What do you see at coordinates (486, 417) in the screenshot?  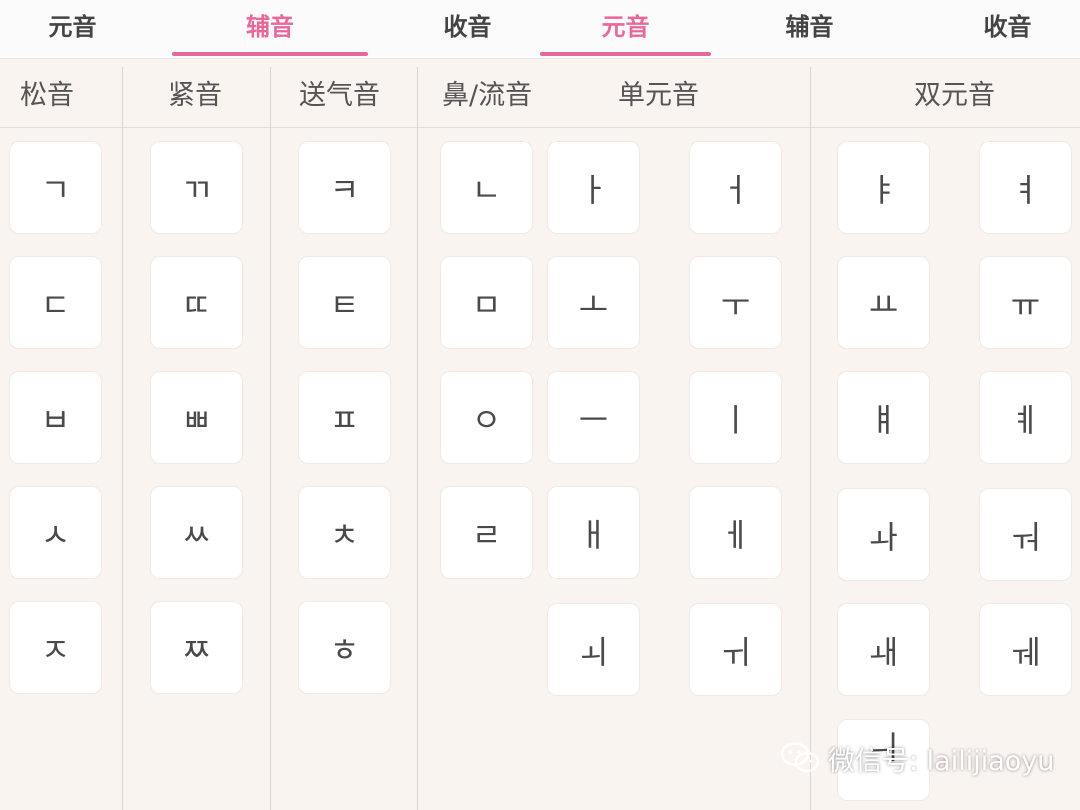 I see `key-nasal-liquid-consonant: ㅇ` at bounding box center [486, 417].